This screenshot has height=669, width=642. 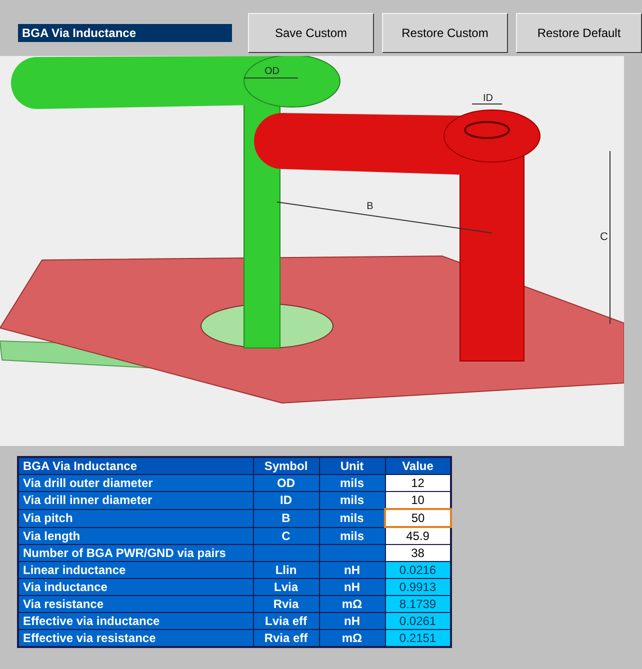 I want to click on result-cell: 0.0216, so click(x=418, y=570).